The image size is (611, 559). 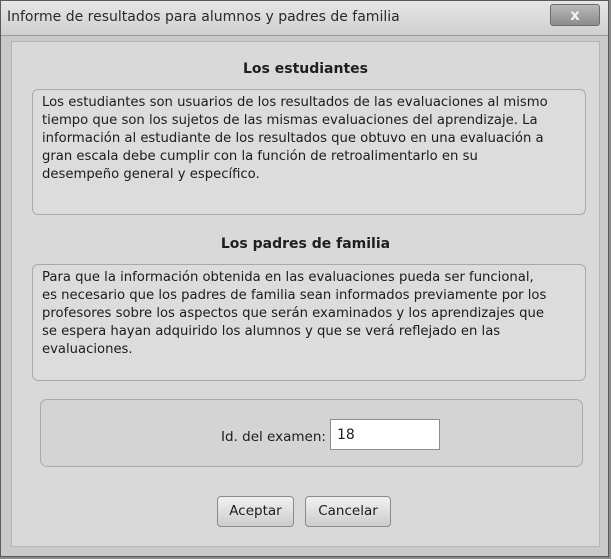 I want to click on parents-heading: Los padres de familia, so click(x=305, y=244).